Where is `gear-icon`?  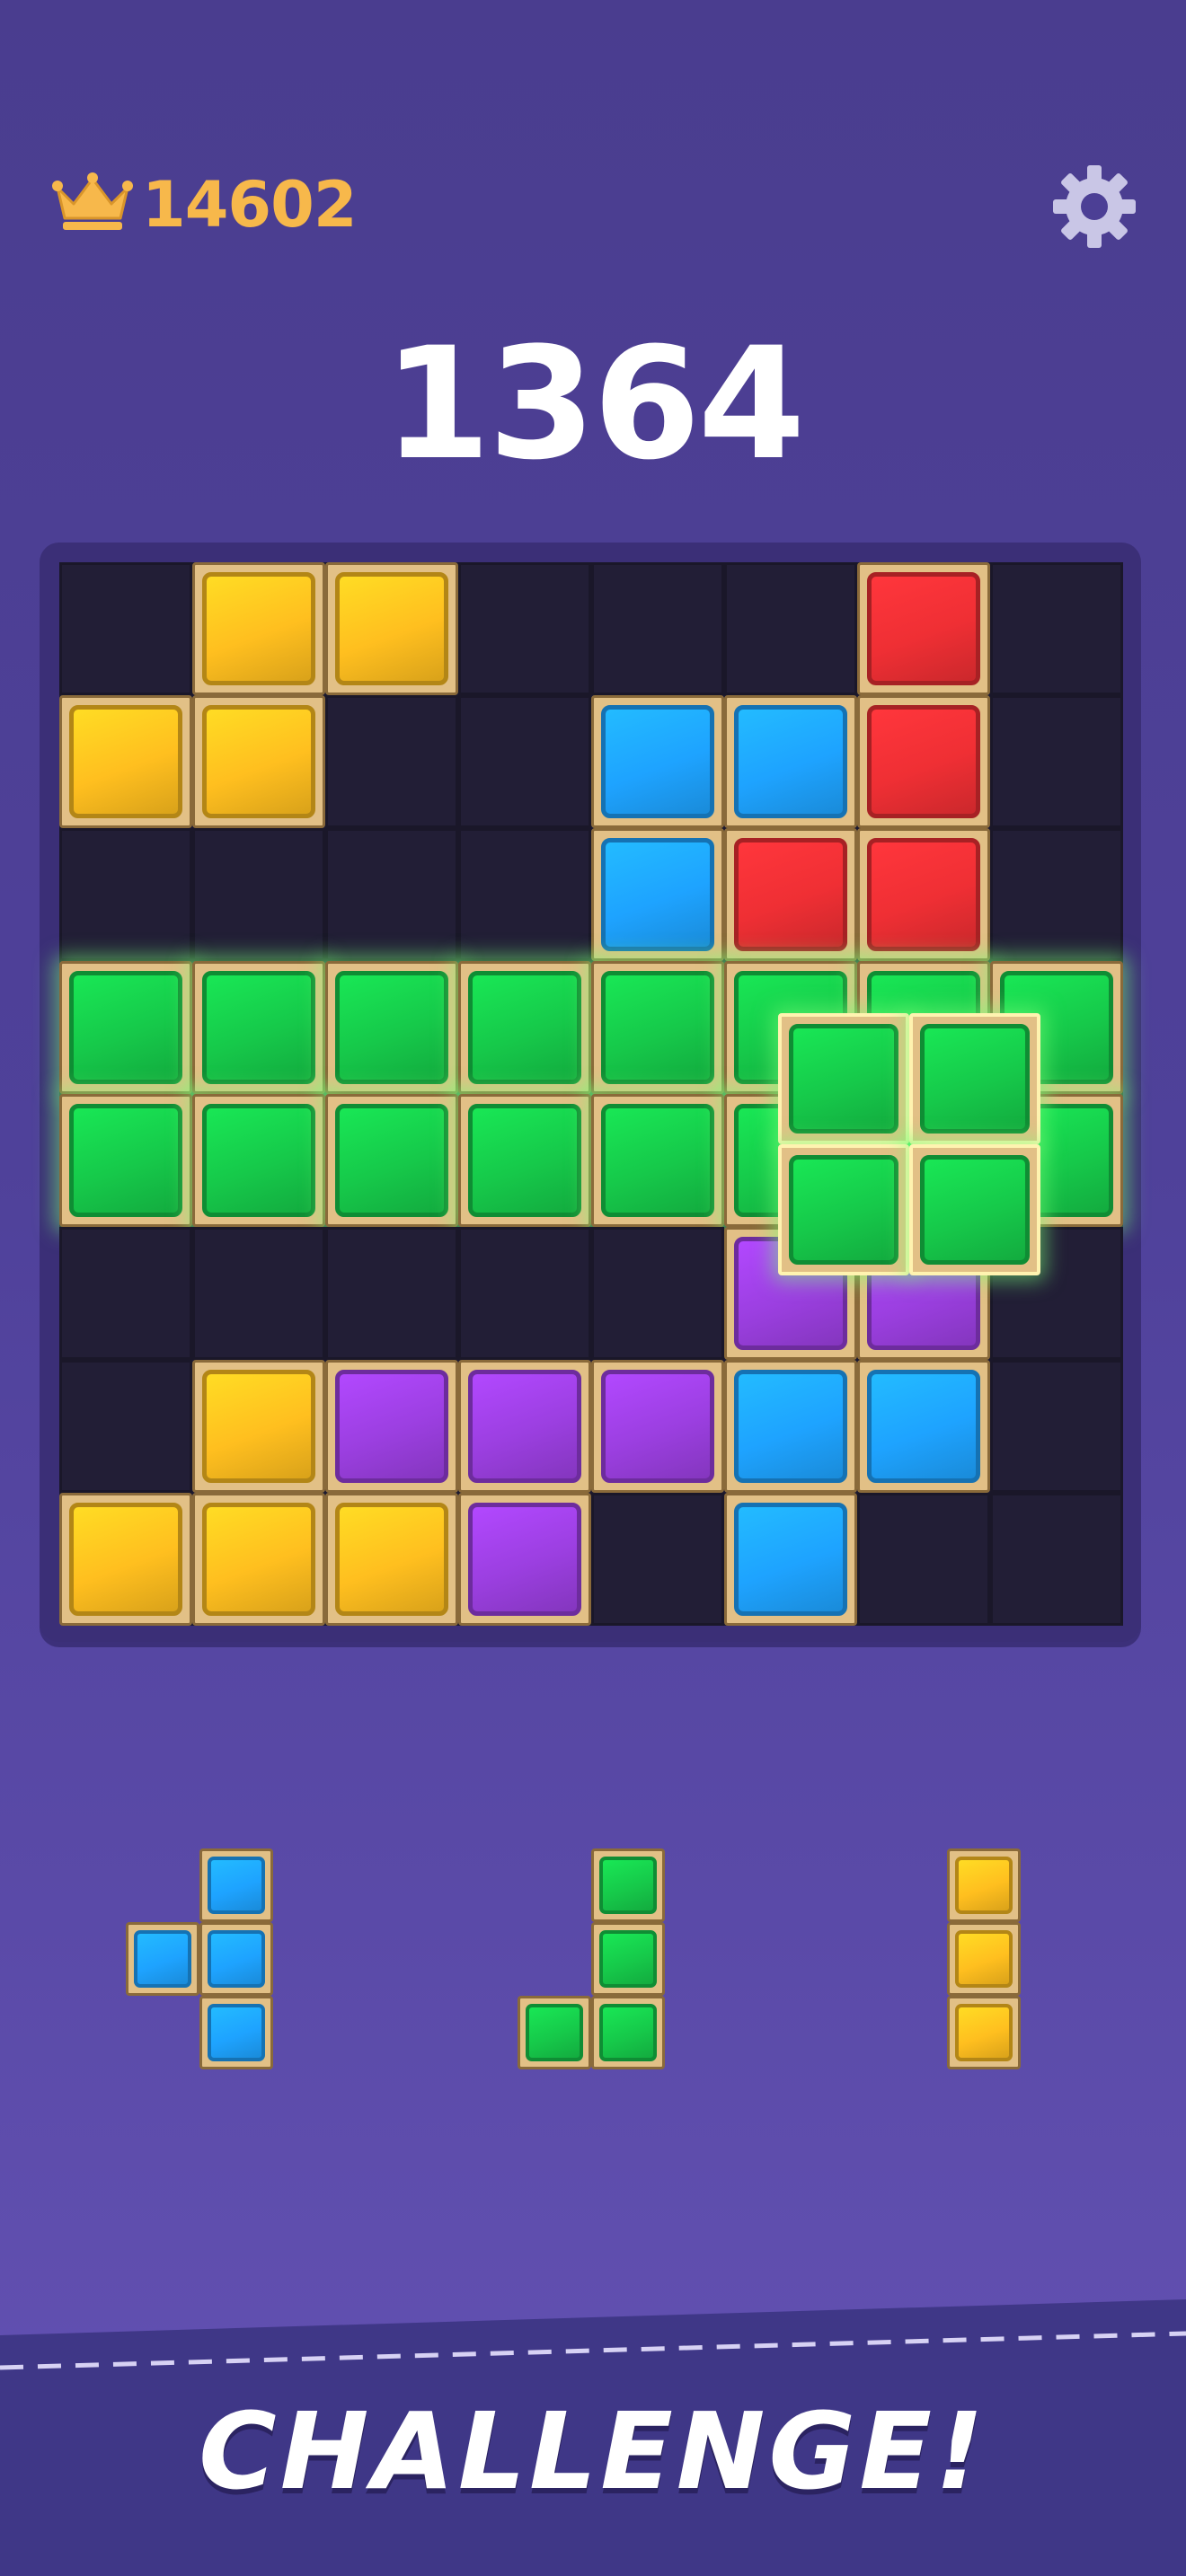
gear-icon is located at coordinates (1094, 210).